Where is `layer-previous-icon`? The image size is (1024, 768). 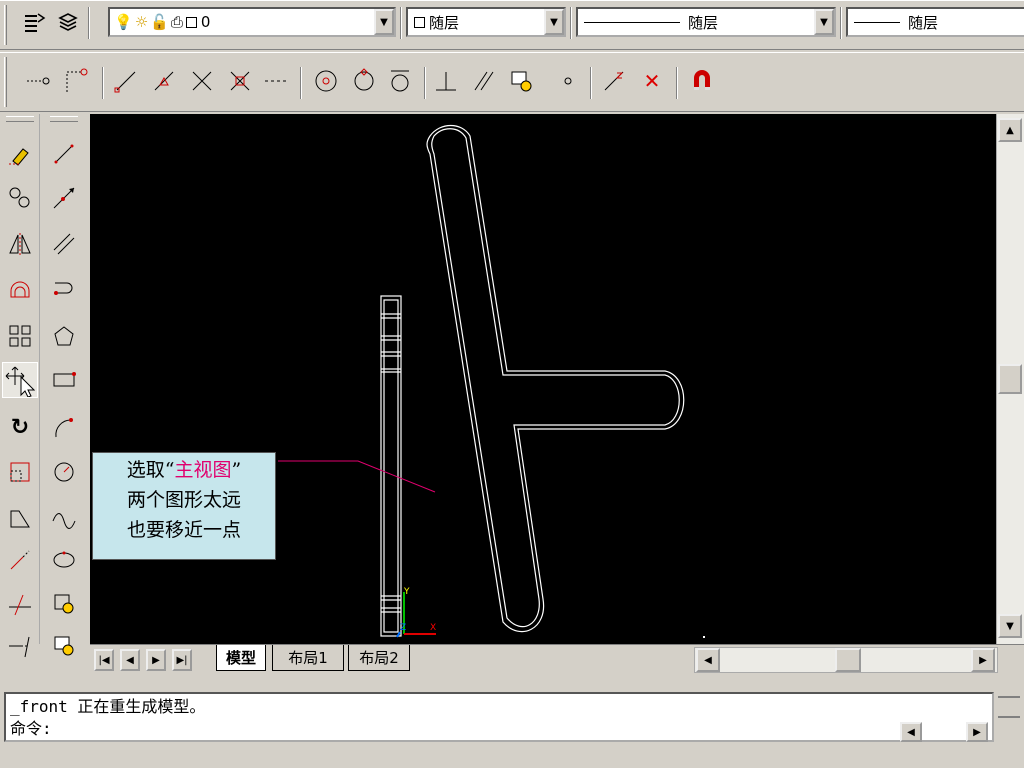
layer-previous-icon is located at coordinates (68, 22).